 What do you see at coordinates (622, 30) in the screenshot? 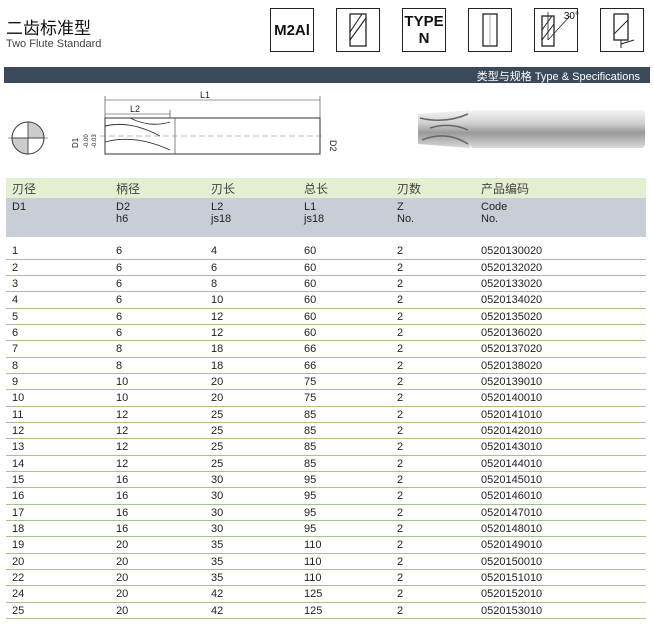
I see `center-cut-icon` at bounding box center [622, 30].